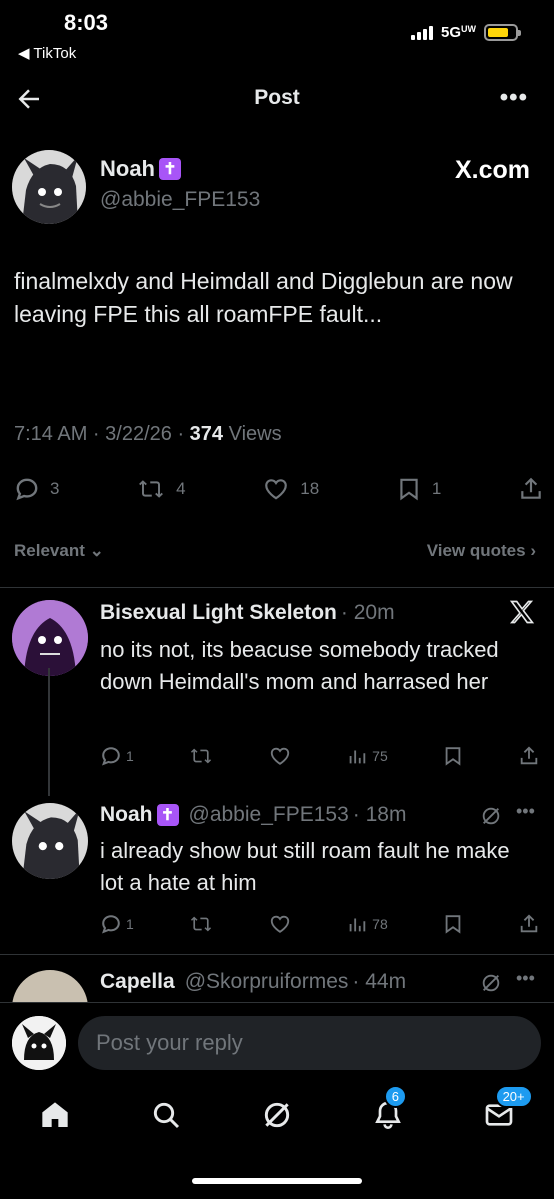  Describe the element at coordinates (290, 489) in the screenshot. I see `like-button: 18` at that location.